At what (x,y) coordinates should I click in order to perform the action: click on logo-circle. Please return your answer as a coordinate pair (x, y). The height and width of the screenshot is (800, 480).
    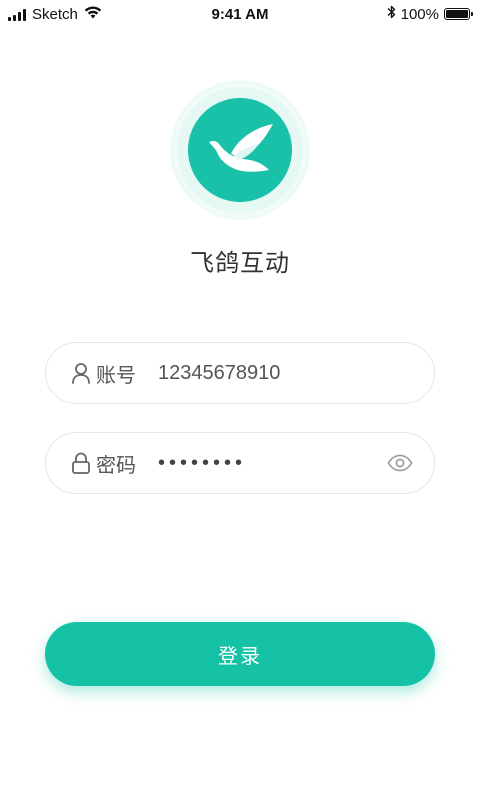
    Looking at the image, I should click on (240, 150).